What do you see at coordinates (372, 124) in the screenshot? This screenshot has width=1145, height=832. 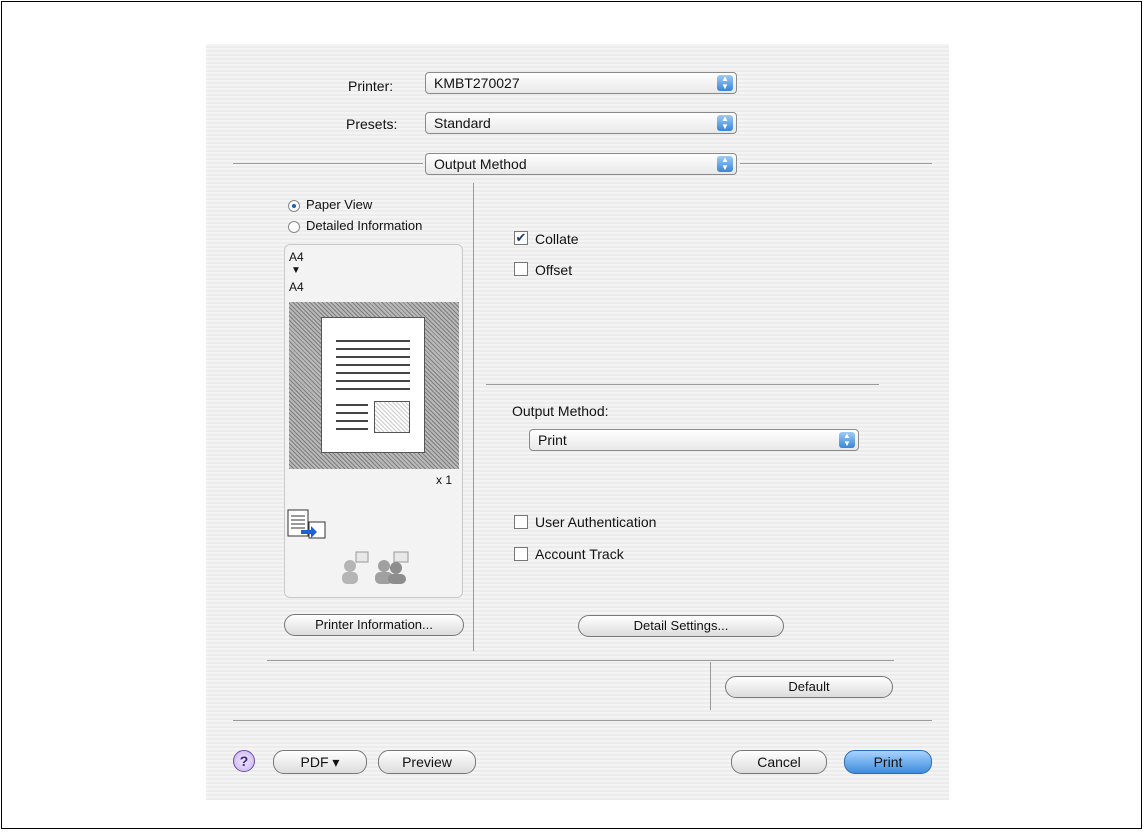 I see `presets-label: Presets:` at bounding box center [372, 124].